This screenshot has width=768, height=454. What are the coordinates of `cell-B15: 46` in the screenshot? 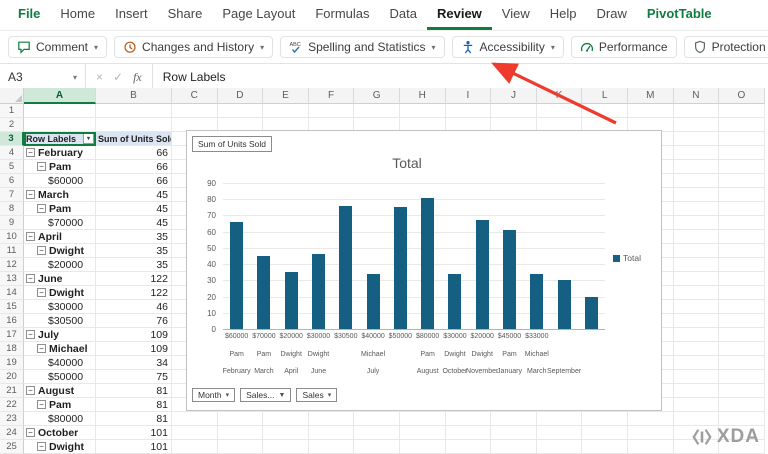 It's located at (134, 307).